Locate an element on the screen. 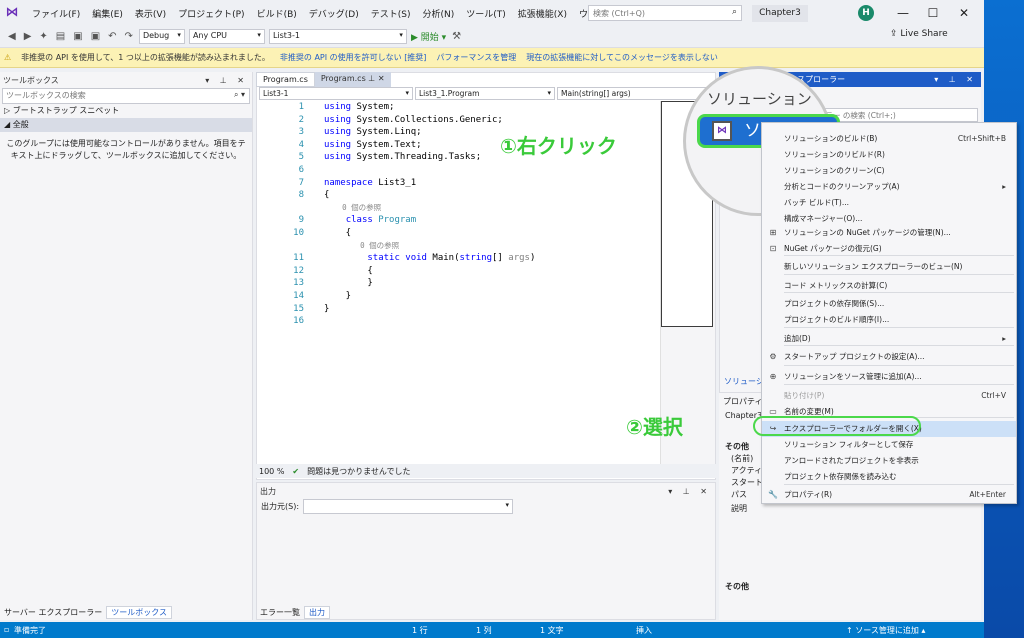  line-number is located at coordinates (280, 246).